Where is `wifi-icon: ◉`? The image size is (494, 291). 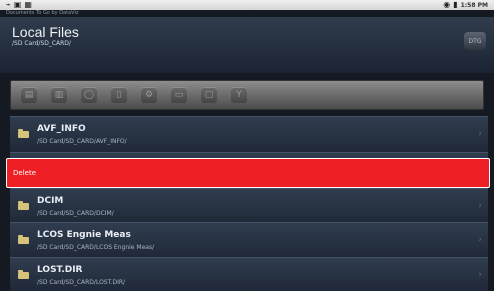
wifi-icon: ◉ is located at coordinates (447, 4).